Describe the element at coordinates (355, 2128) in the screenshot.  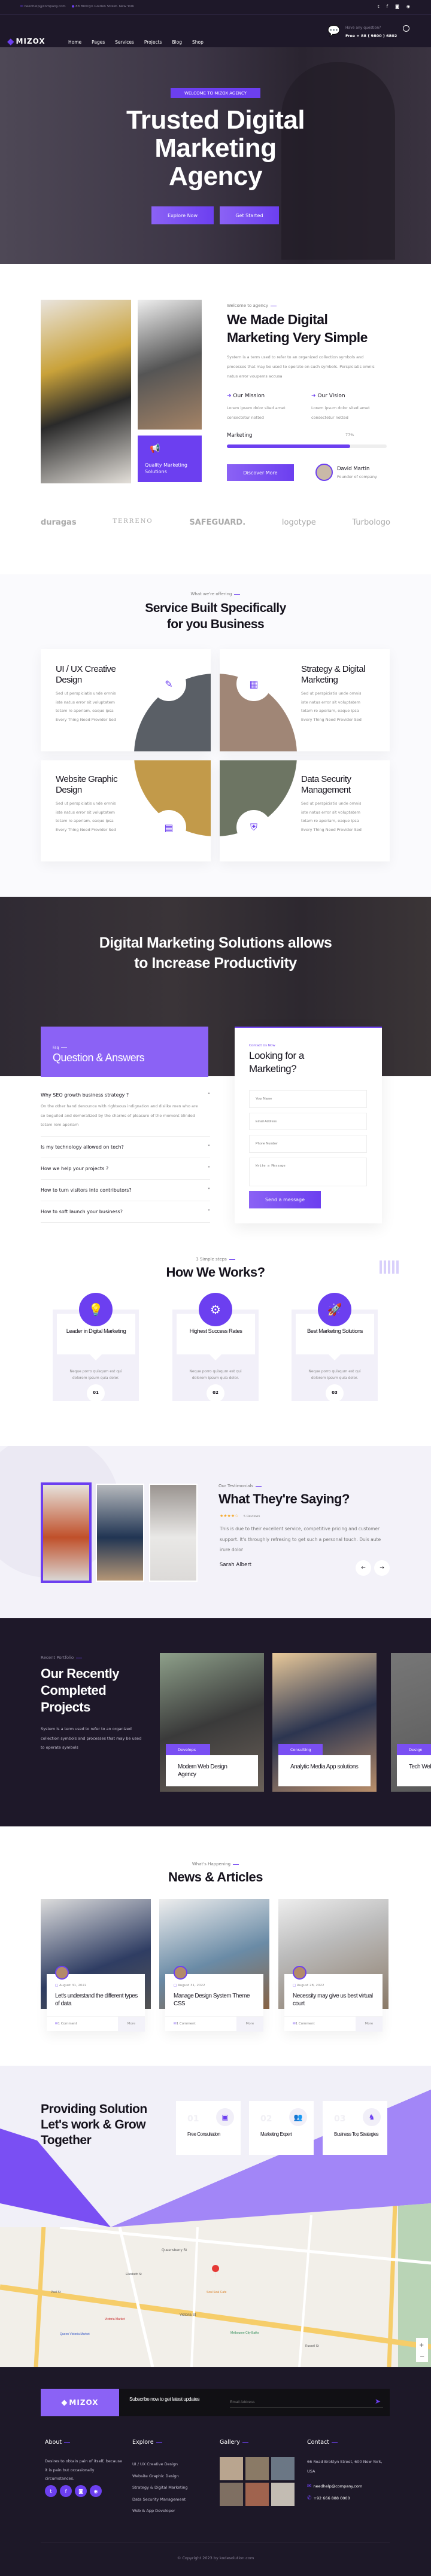
I see `grow-card: 03 ♞ Business Top Strategies` at that location.